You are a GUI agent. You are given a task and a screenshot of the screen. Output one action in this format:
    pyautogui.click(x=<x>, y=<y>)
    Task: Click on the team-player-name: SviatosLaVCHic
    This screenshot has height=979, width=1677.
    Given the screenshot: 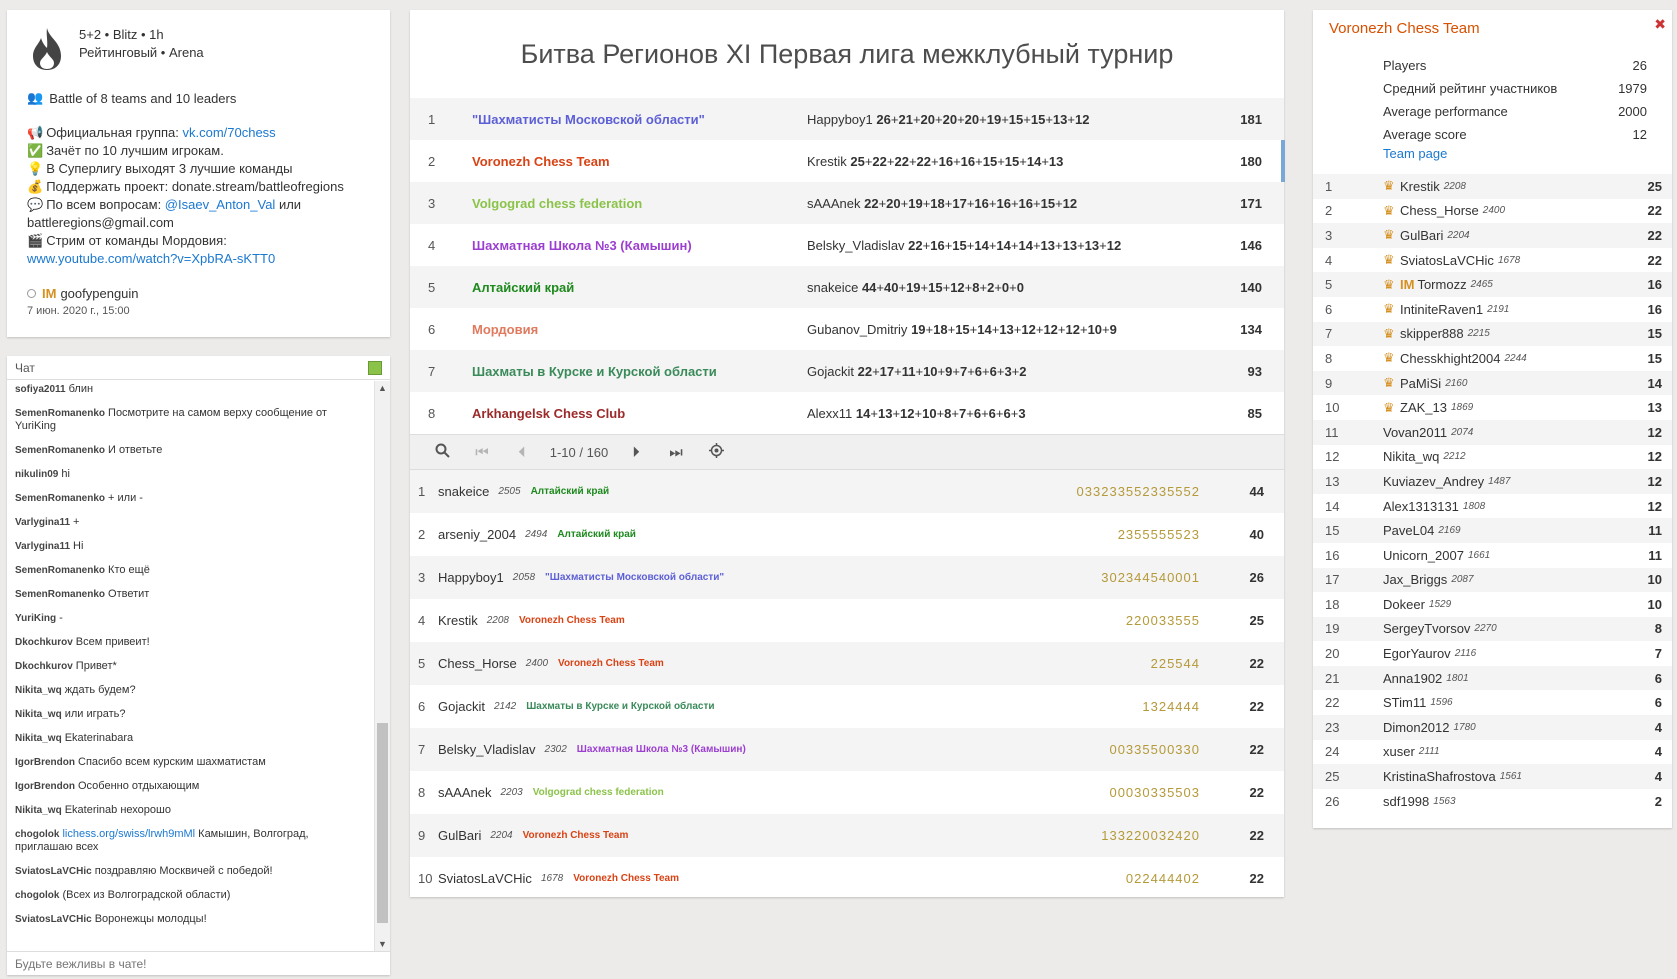 What is the action you would take?
    pyautogui.click(x=1447, y=260)
    